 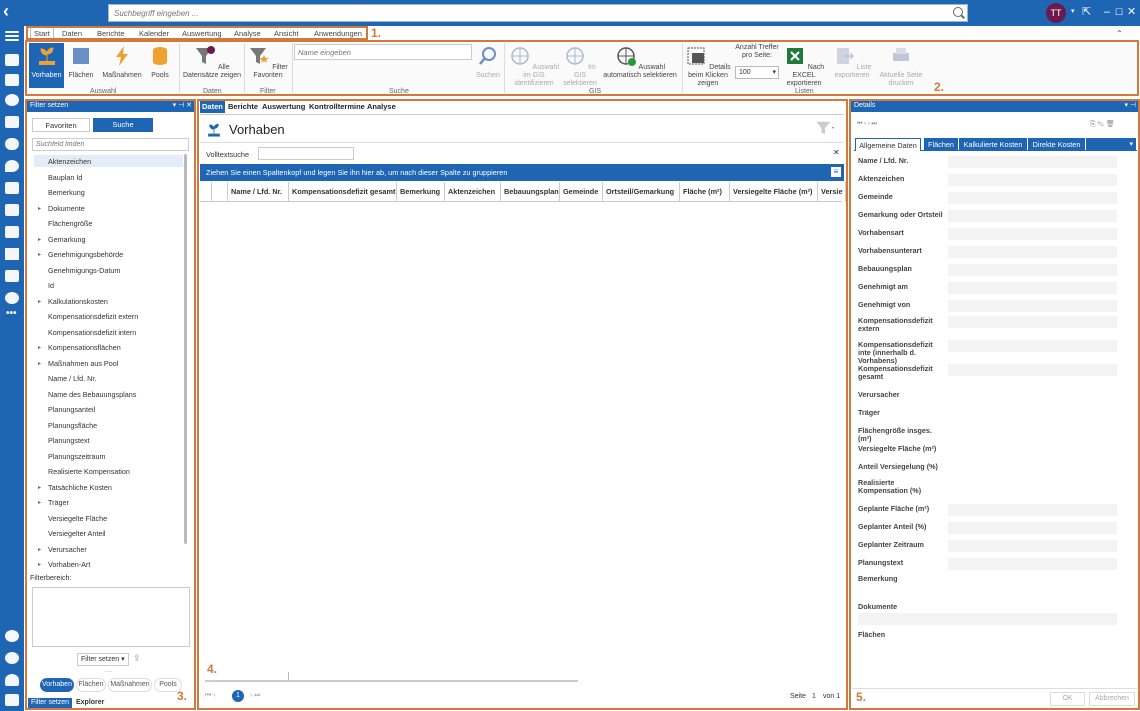 I want to click on title-bar: ‹ TT ▾ ⇱ – ☐ ✕, so click(x=570, y=13).